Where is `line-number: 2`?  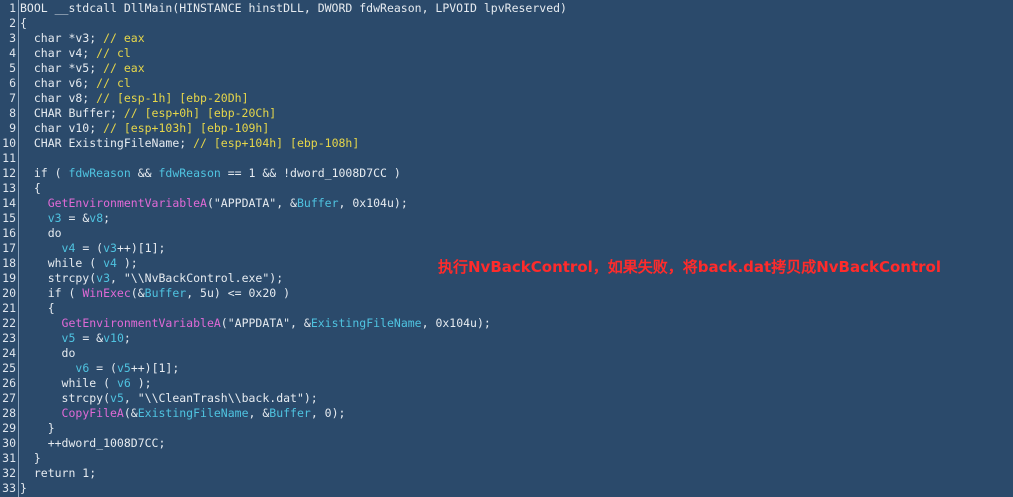
line-number: 2 is located at coordinates (12, 23).